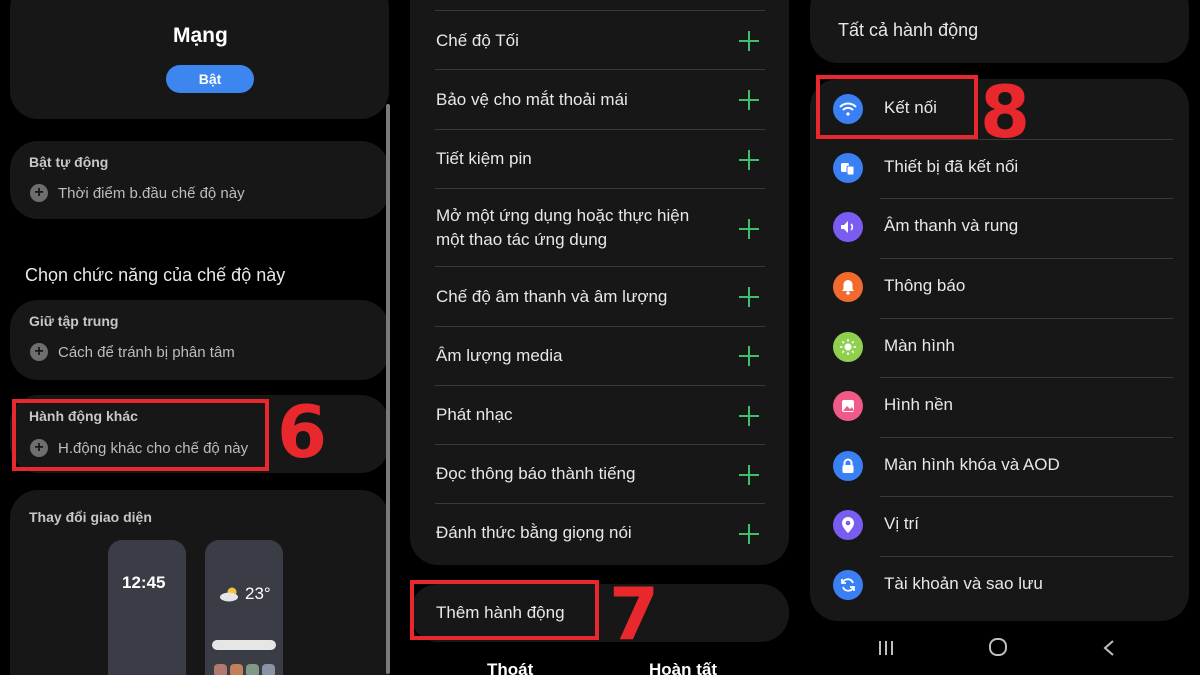  I want to click on action-item: Đọc thông báo thành tiếng, so click(600, 474).